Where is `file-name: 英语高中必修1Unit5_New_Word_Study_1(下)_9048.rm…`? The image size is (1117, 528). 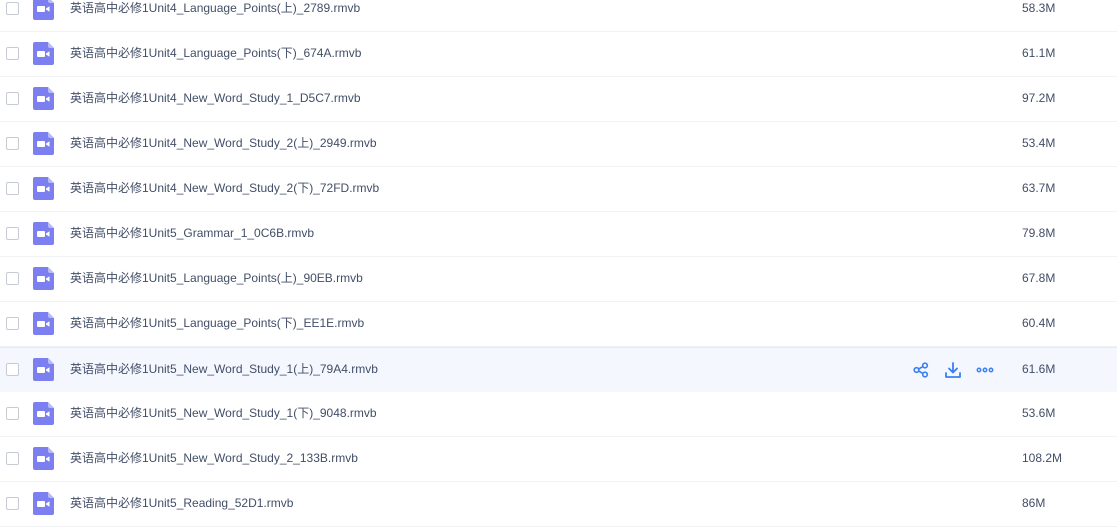
file-name: 英语高中必修1Unit5_New_Word_Study_1(下)_9048.rm… is located at coordinates (223, 413).